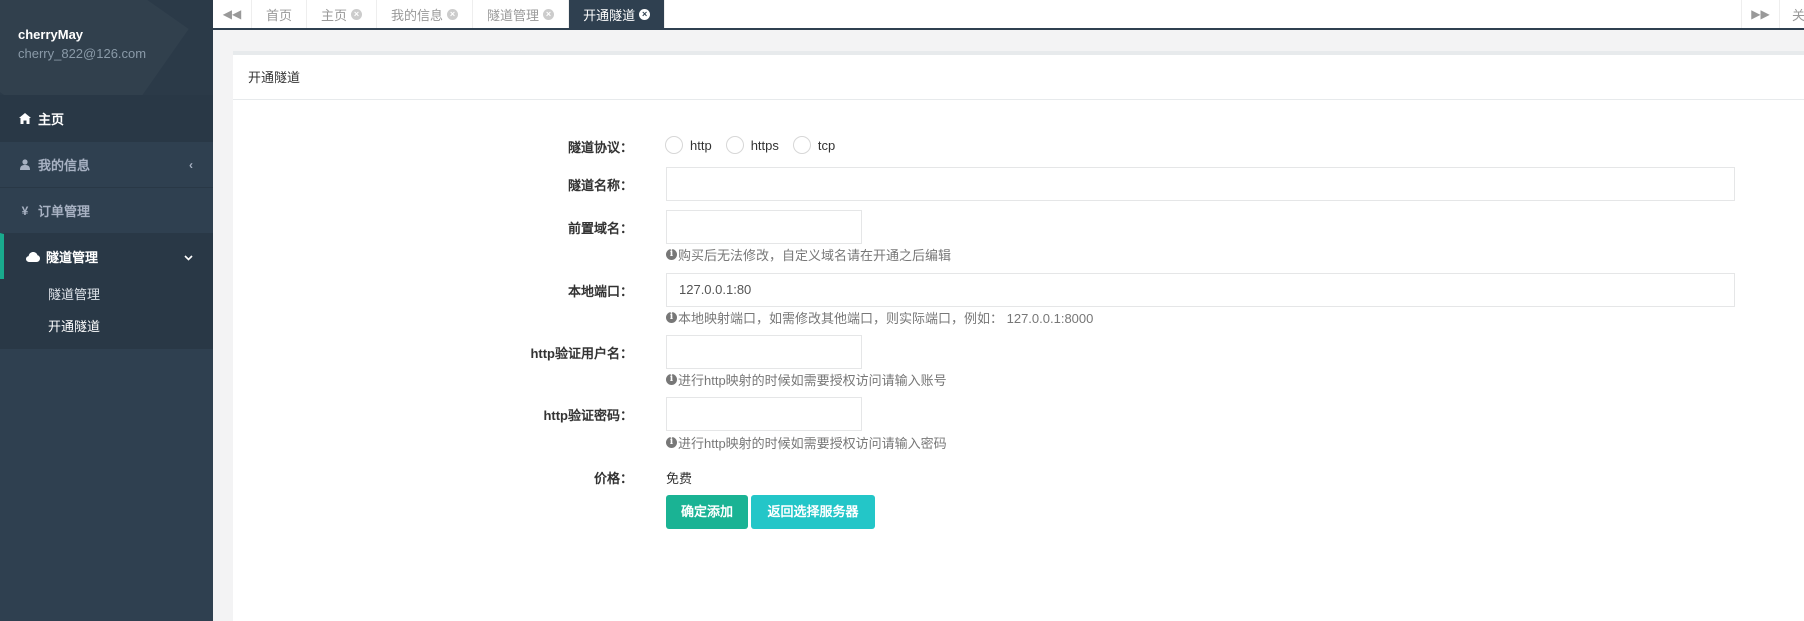 The image size is (1804, 621). Describe the element at coordinates (342, 14) in the screenshot. I see `tab-home: 主页 ×` at that location.